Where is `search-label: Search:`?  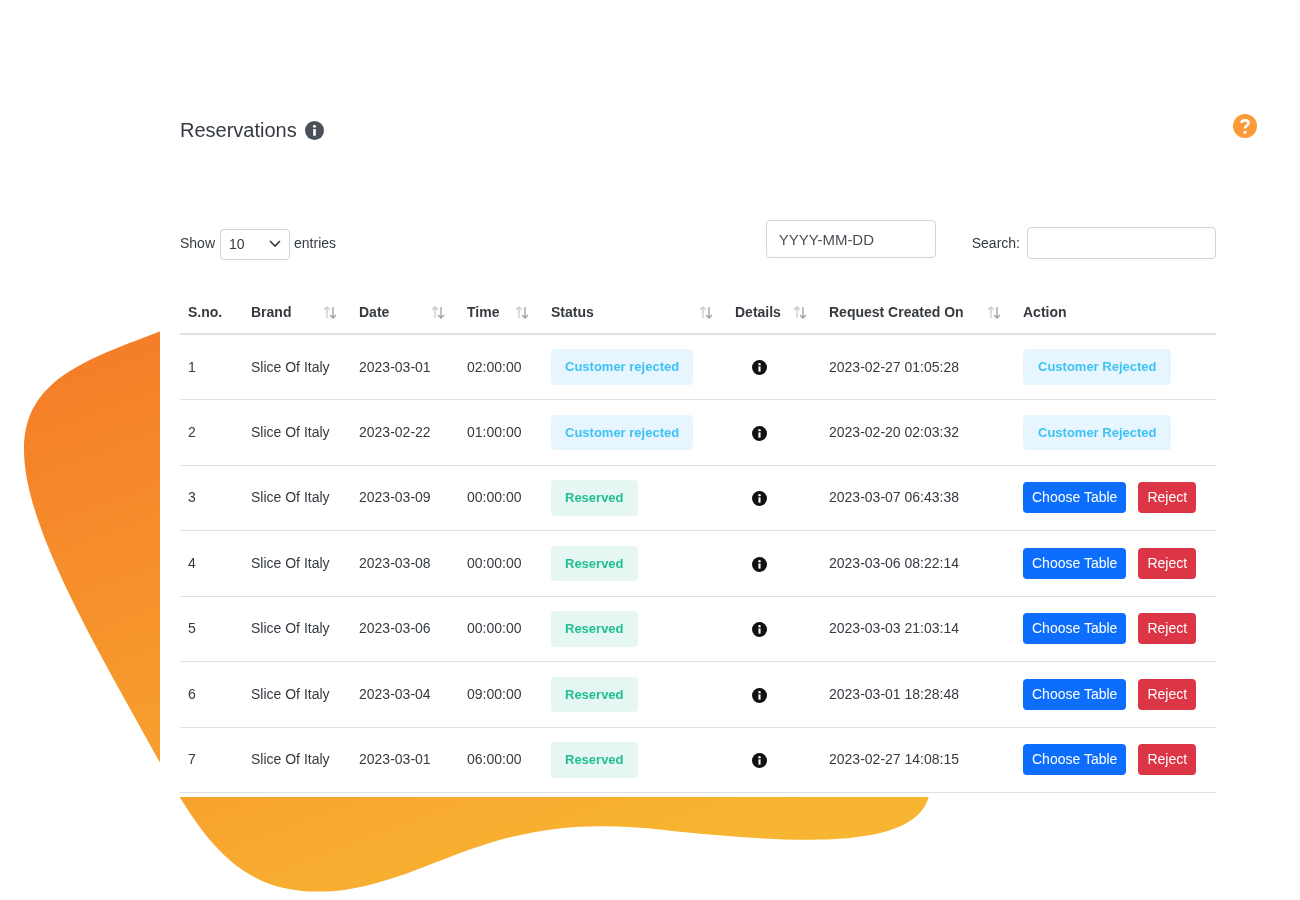
search-label: Search: is located at coordinates (995, 243).